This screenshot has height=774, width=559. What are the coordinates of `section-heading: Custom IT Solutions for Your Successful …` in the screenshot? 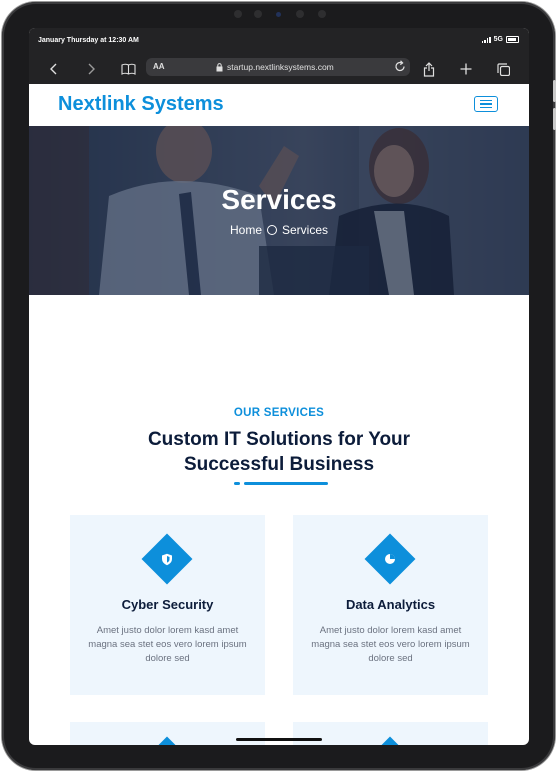 It's located at (279, 452).